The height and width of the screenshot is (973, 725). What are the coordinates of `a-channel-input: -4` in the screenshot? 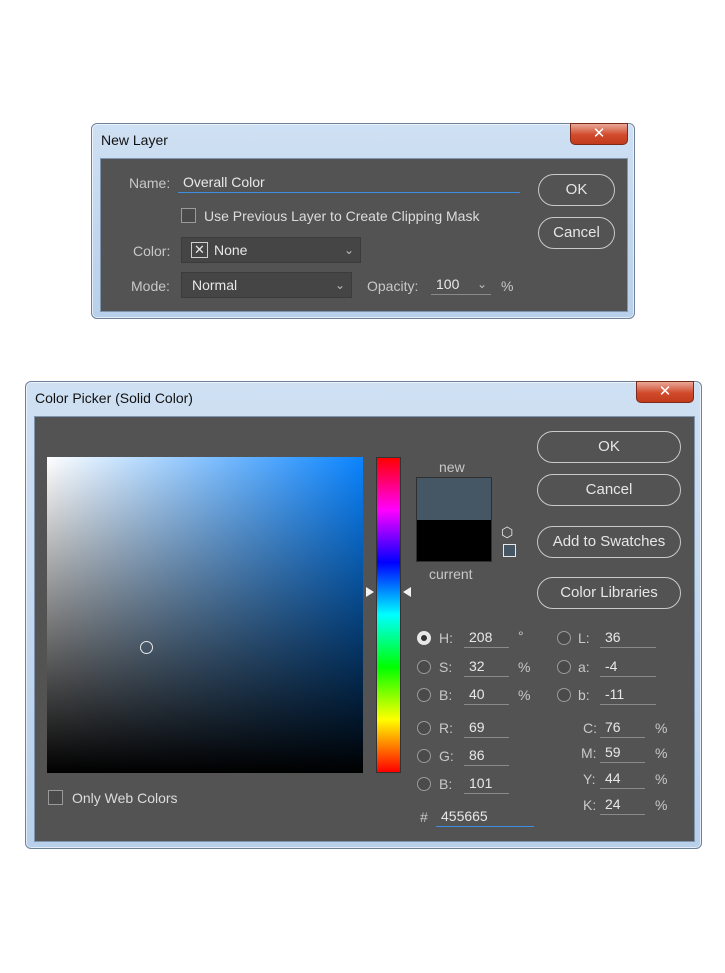 It's located at (628, 667).